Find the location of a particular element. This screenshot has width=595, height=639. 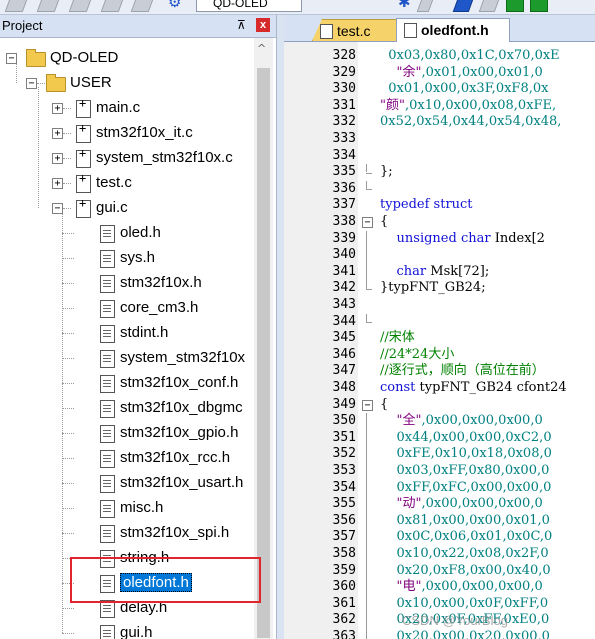

tree-item-label: QD-OLED is located at coordinates (84, 57).